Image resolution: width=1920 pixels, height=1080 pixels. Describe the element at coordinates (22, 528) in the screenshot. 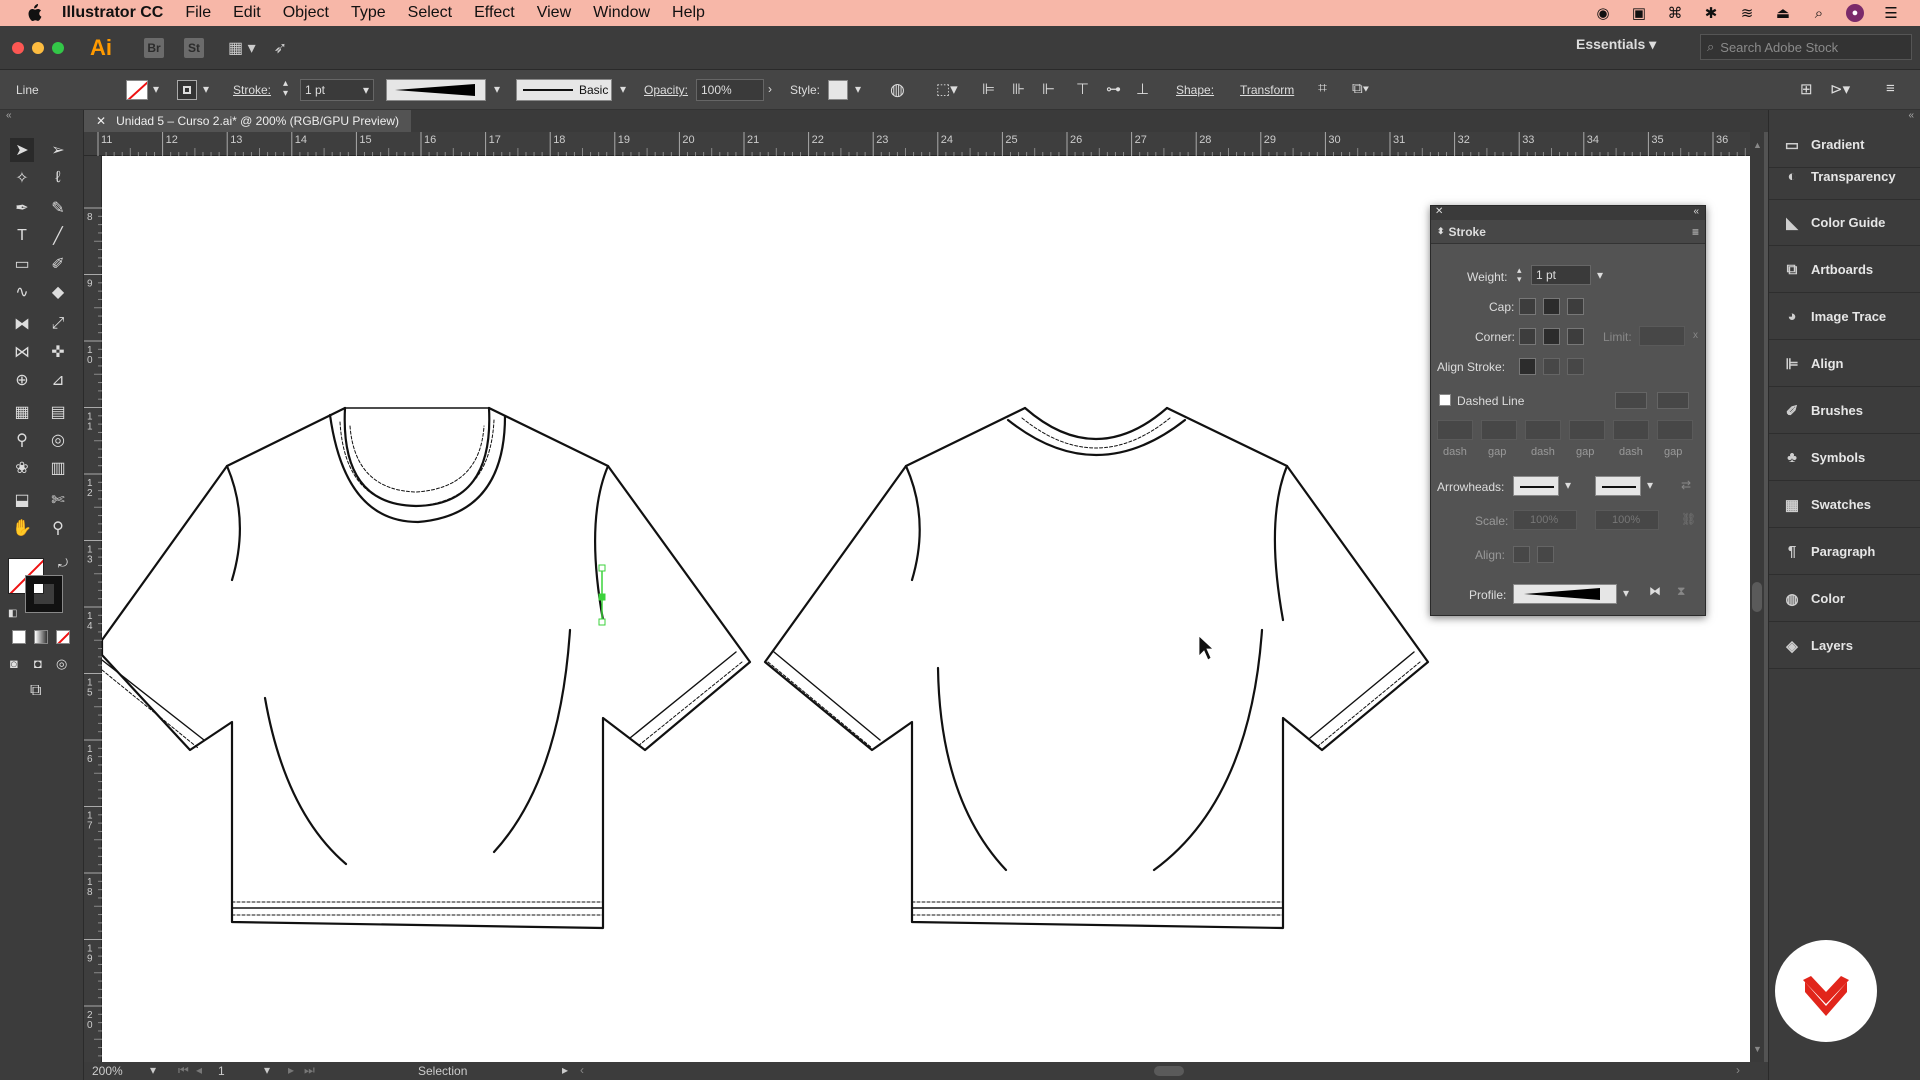

I see `hand-tool-icon: ✋` at that location.